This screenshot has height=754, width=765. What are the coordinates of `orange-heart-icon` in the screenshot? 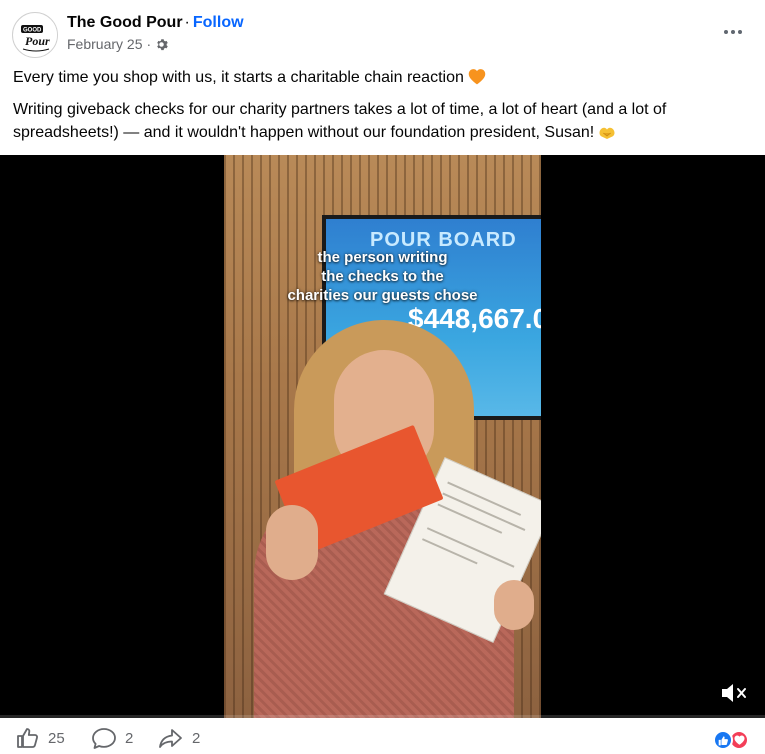 It's located at (477, 80).